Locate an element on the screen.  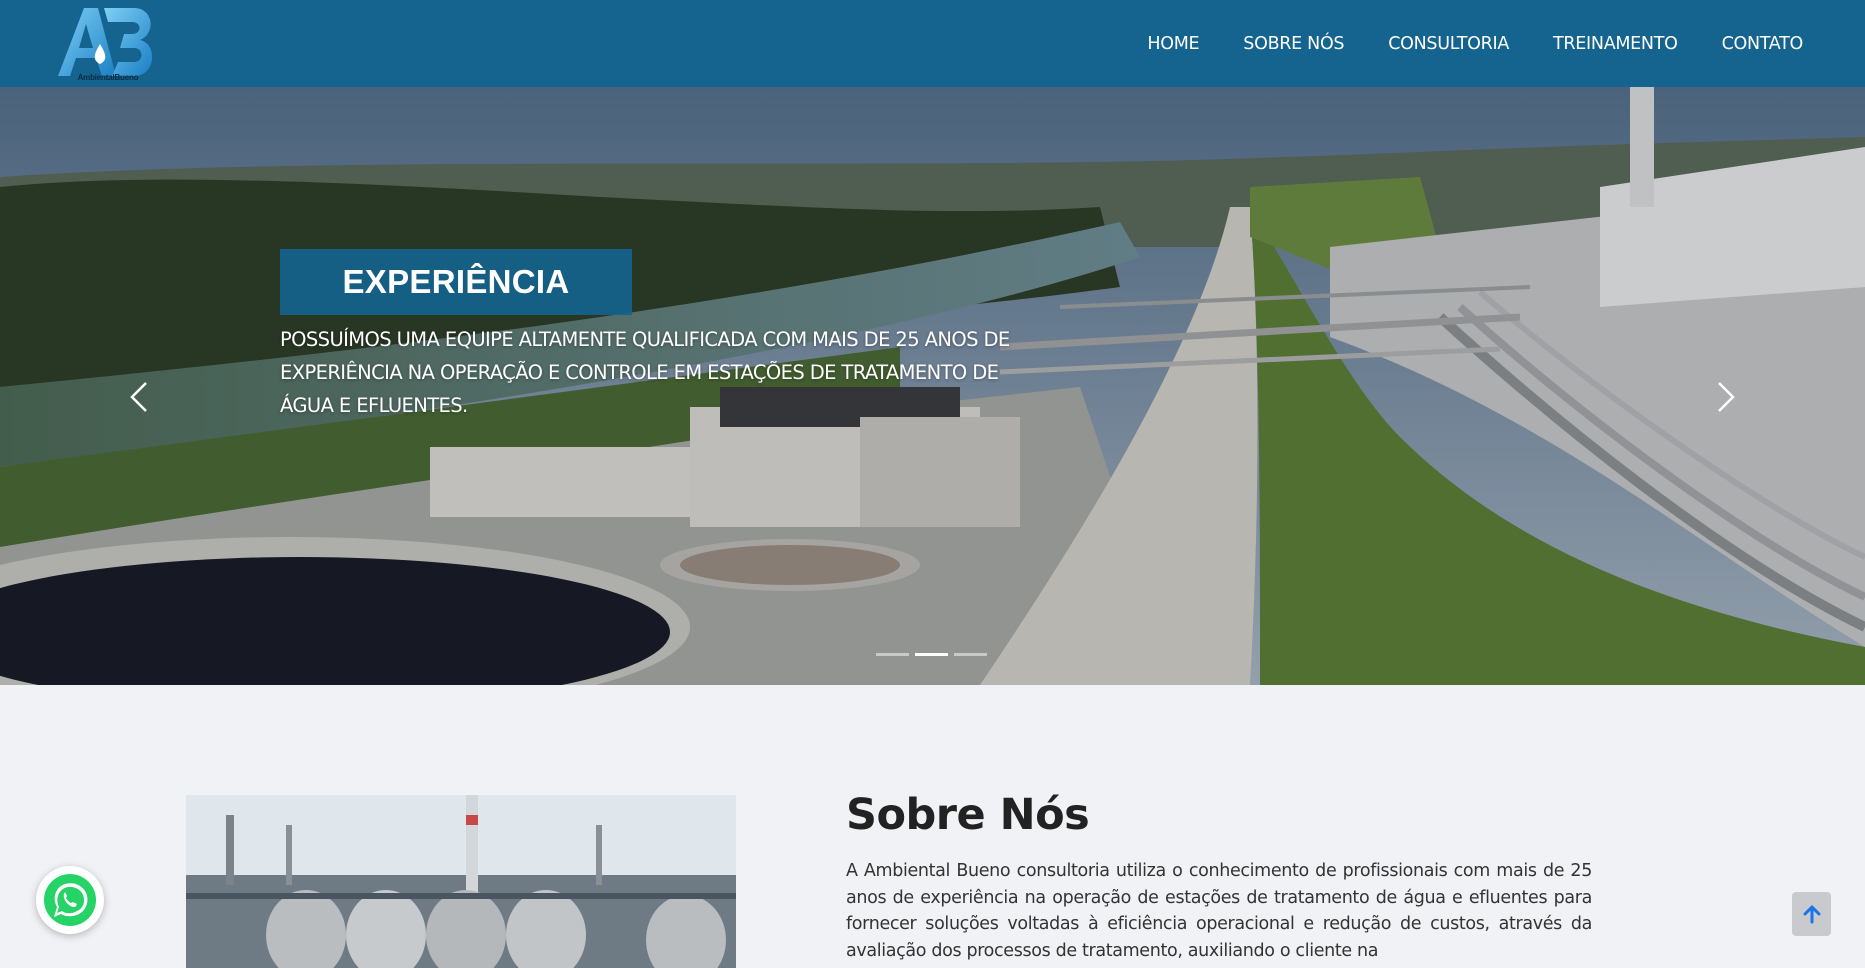
nav-sobre-nos: SOBRE NÓS is located at coordinates (1293, 44).